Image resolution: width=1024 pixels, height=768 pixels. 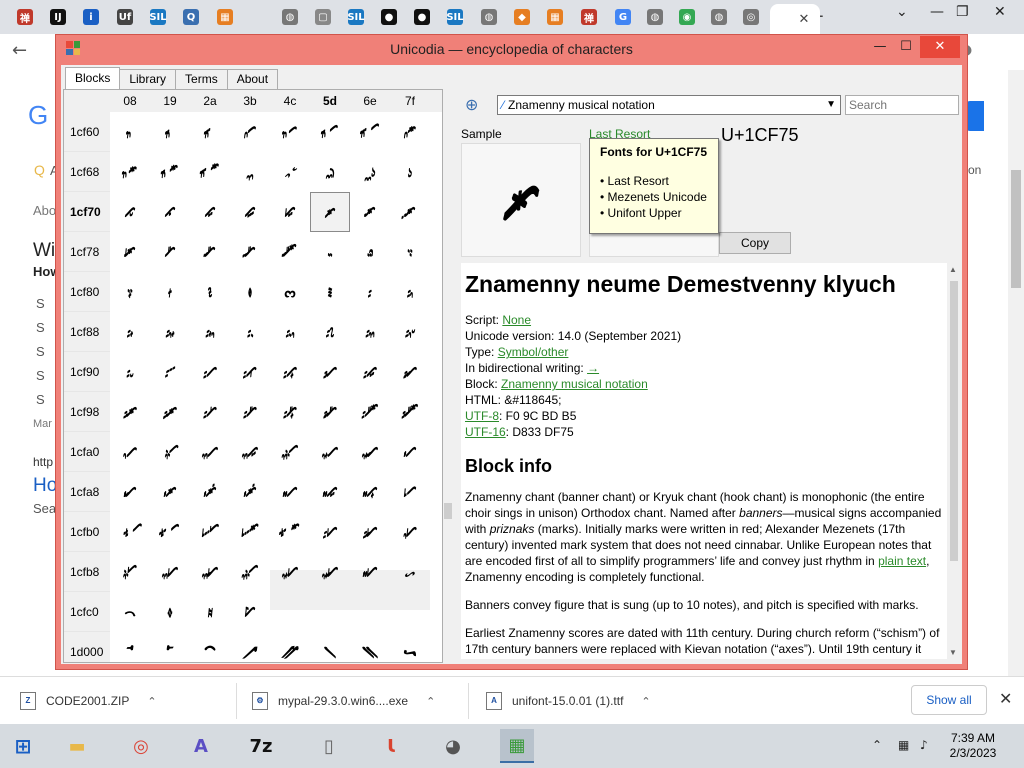 What do you see at coordinates (795, 19) in the screenshot?
I see `browser-tab-active: ✕` at bounding box center [795, 19].